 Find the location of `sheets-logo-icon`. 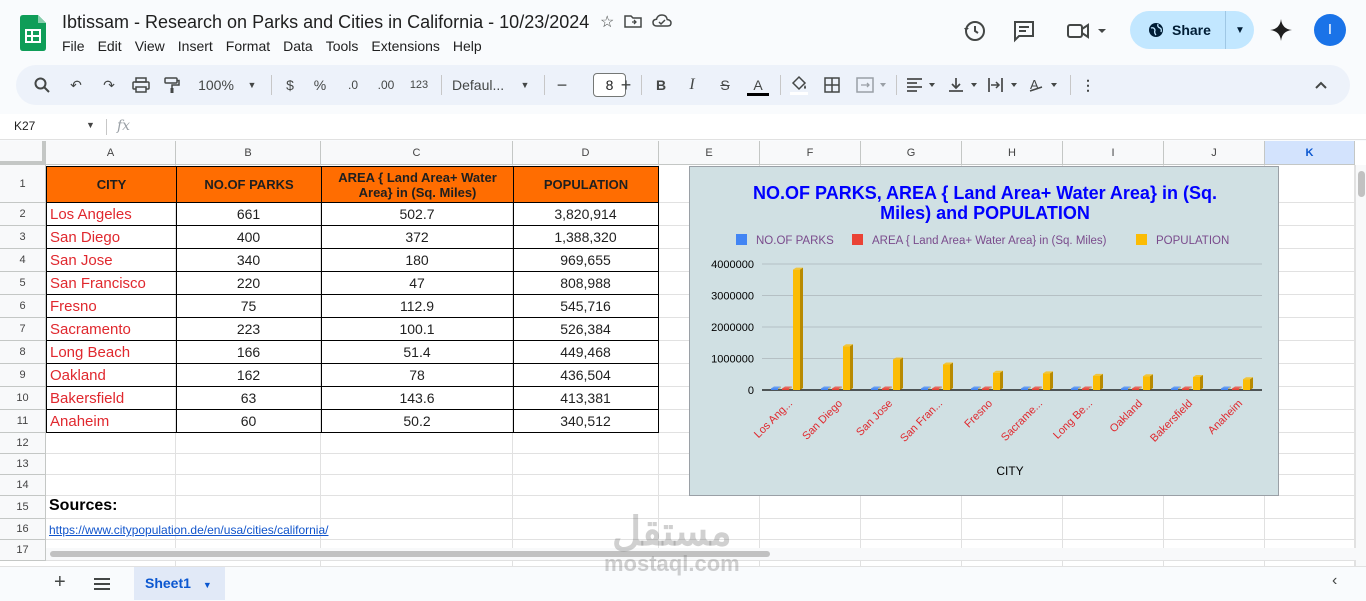

sheets-logo-icon is located at coordinates (33, 33).